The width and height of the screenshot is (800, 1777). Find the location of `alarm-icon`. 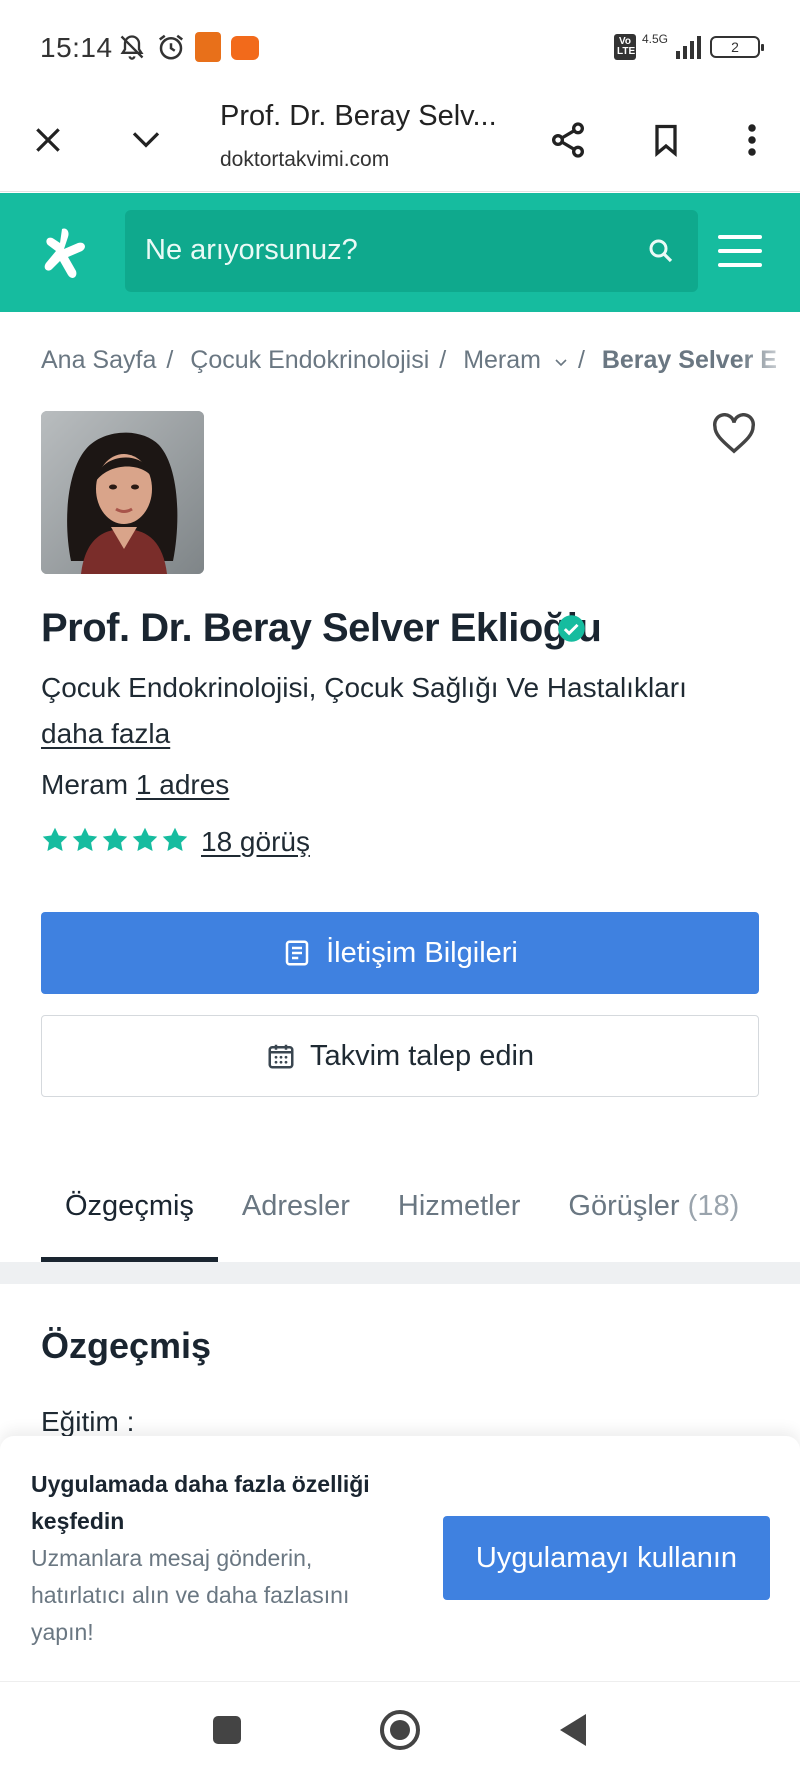

alarm-icon is located at coordinates (171, 47).